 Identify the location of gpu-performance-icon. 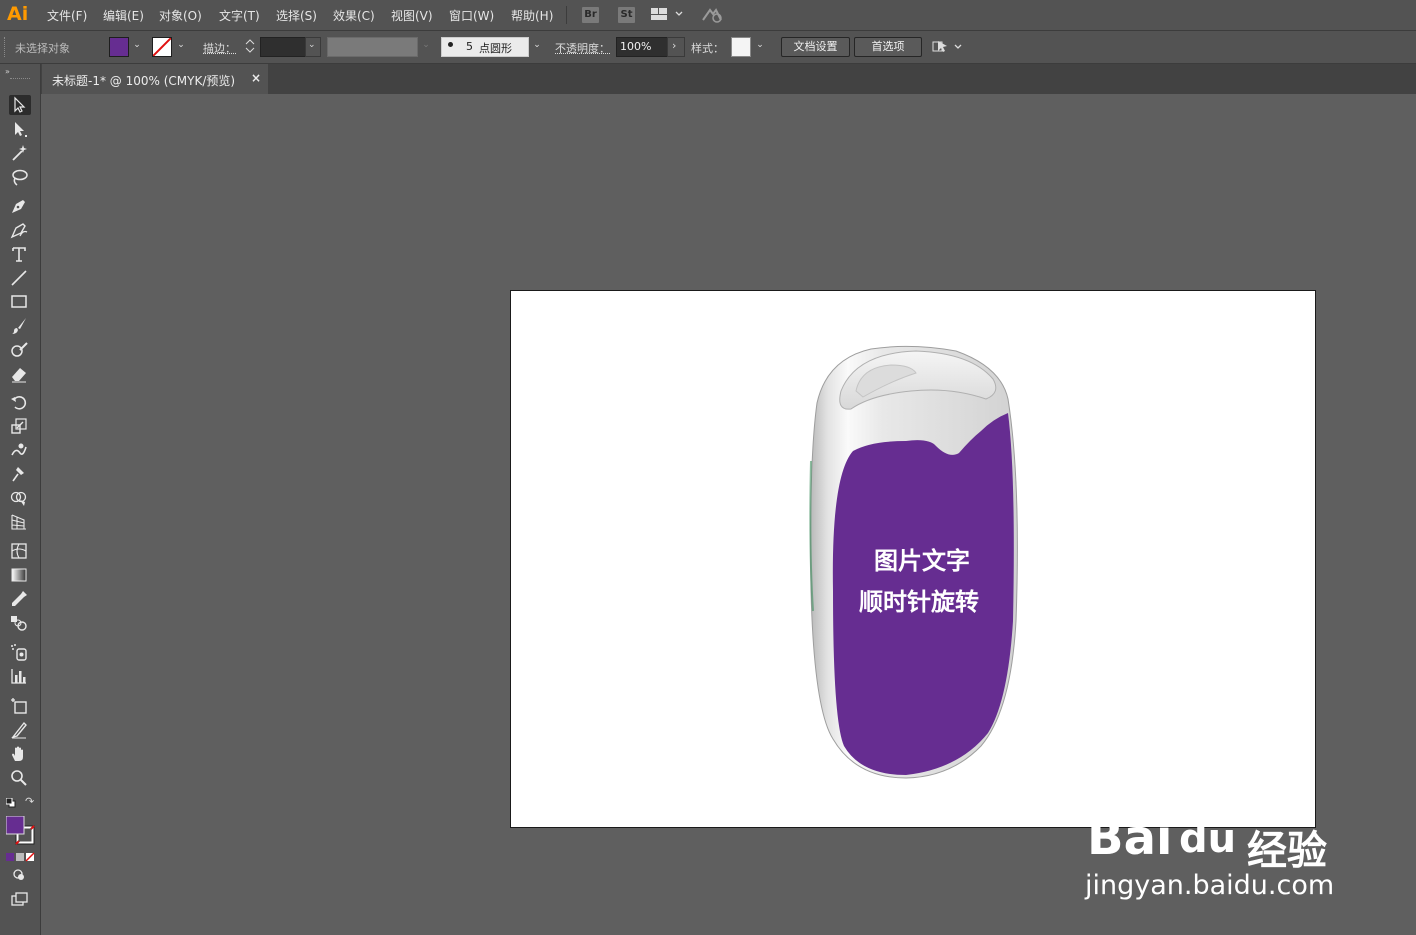
(712, 16).